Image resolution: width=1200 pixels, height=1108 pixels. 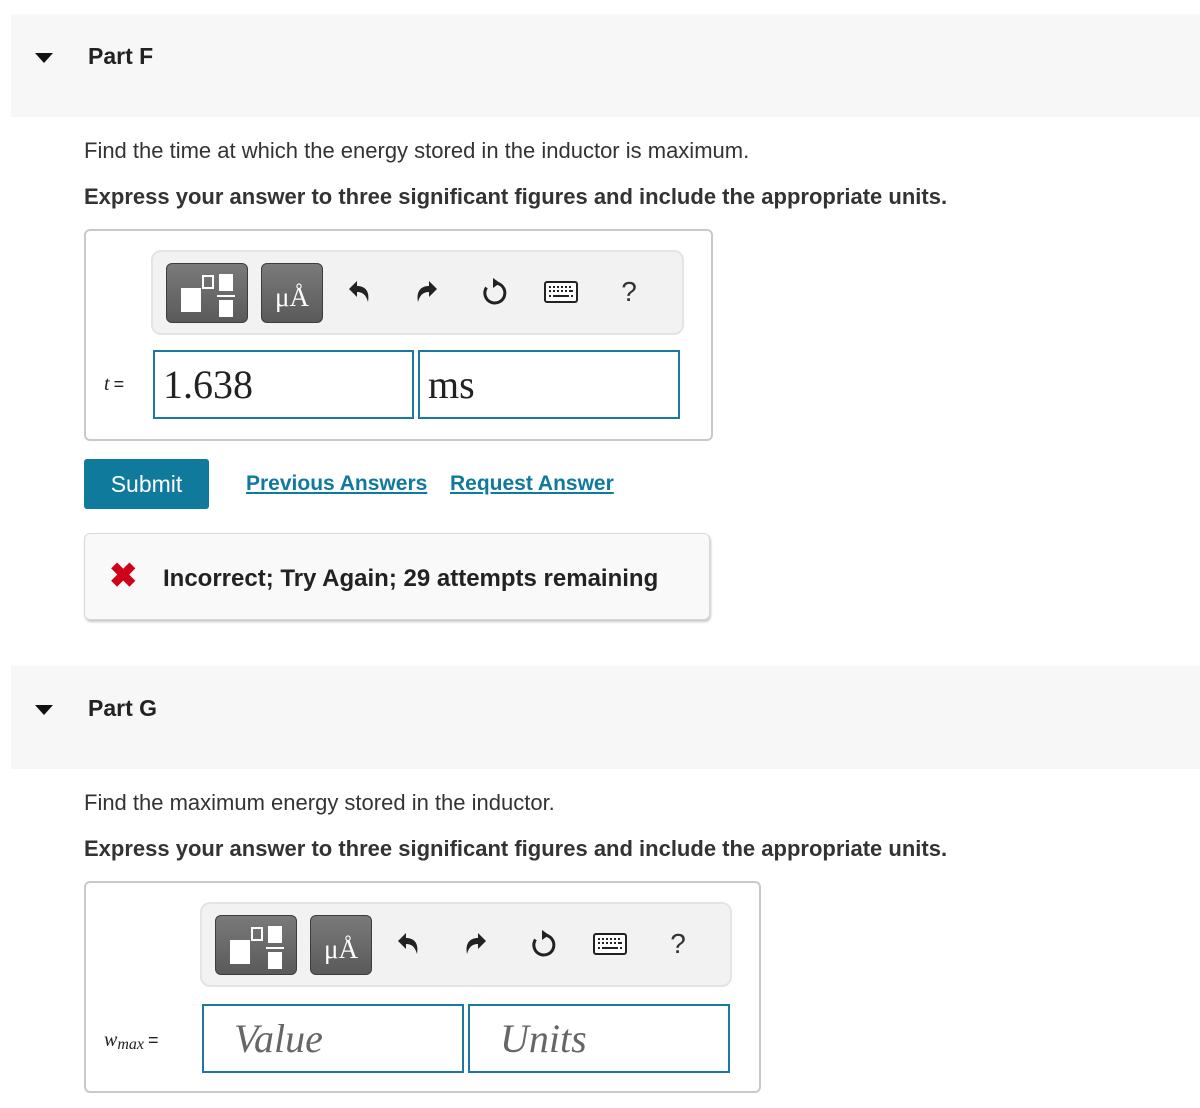 What do you see at coordinates (283, 384) in the screenshot?
I see `value-input: 1.638` at bounding box center [283, 384].